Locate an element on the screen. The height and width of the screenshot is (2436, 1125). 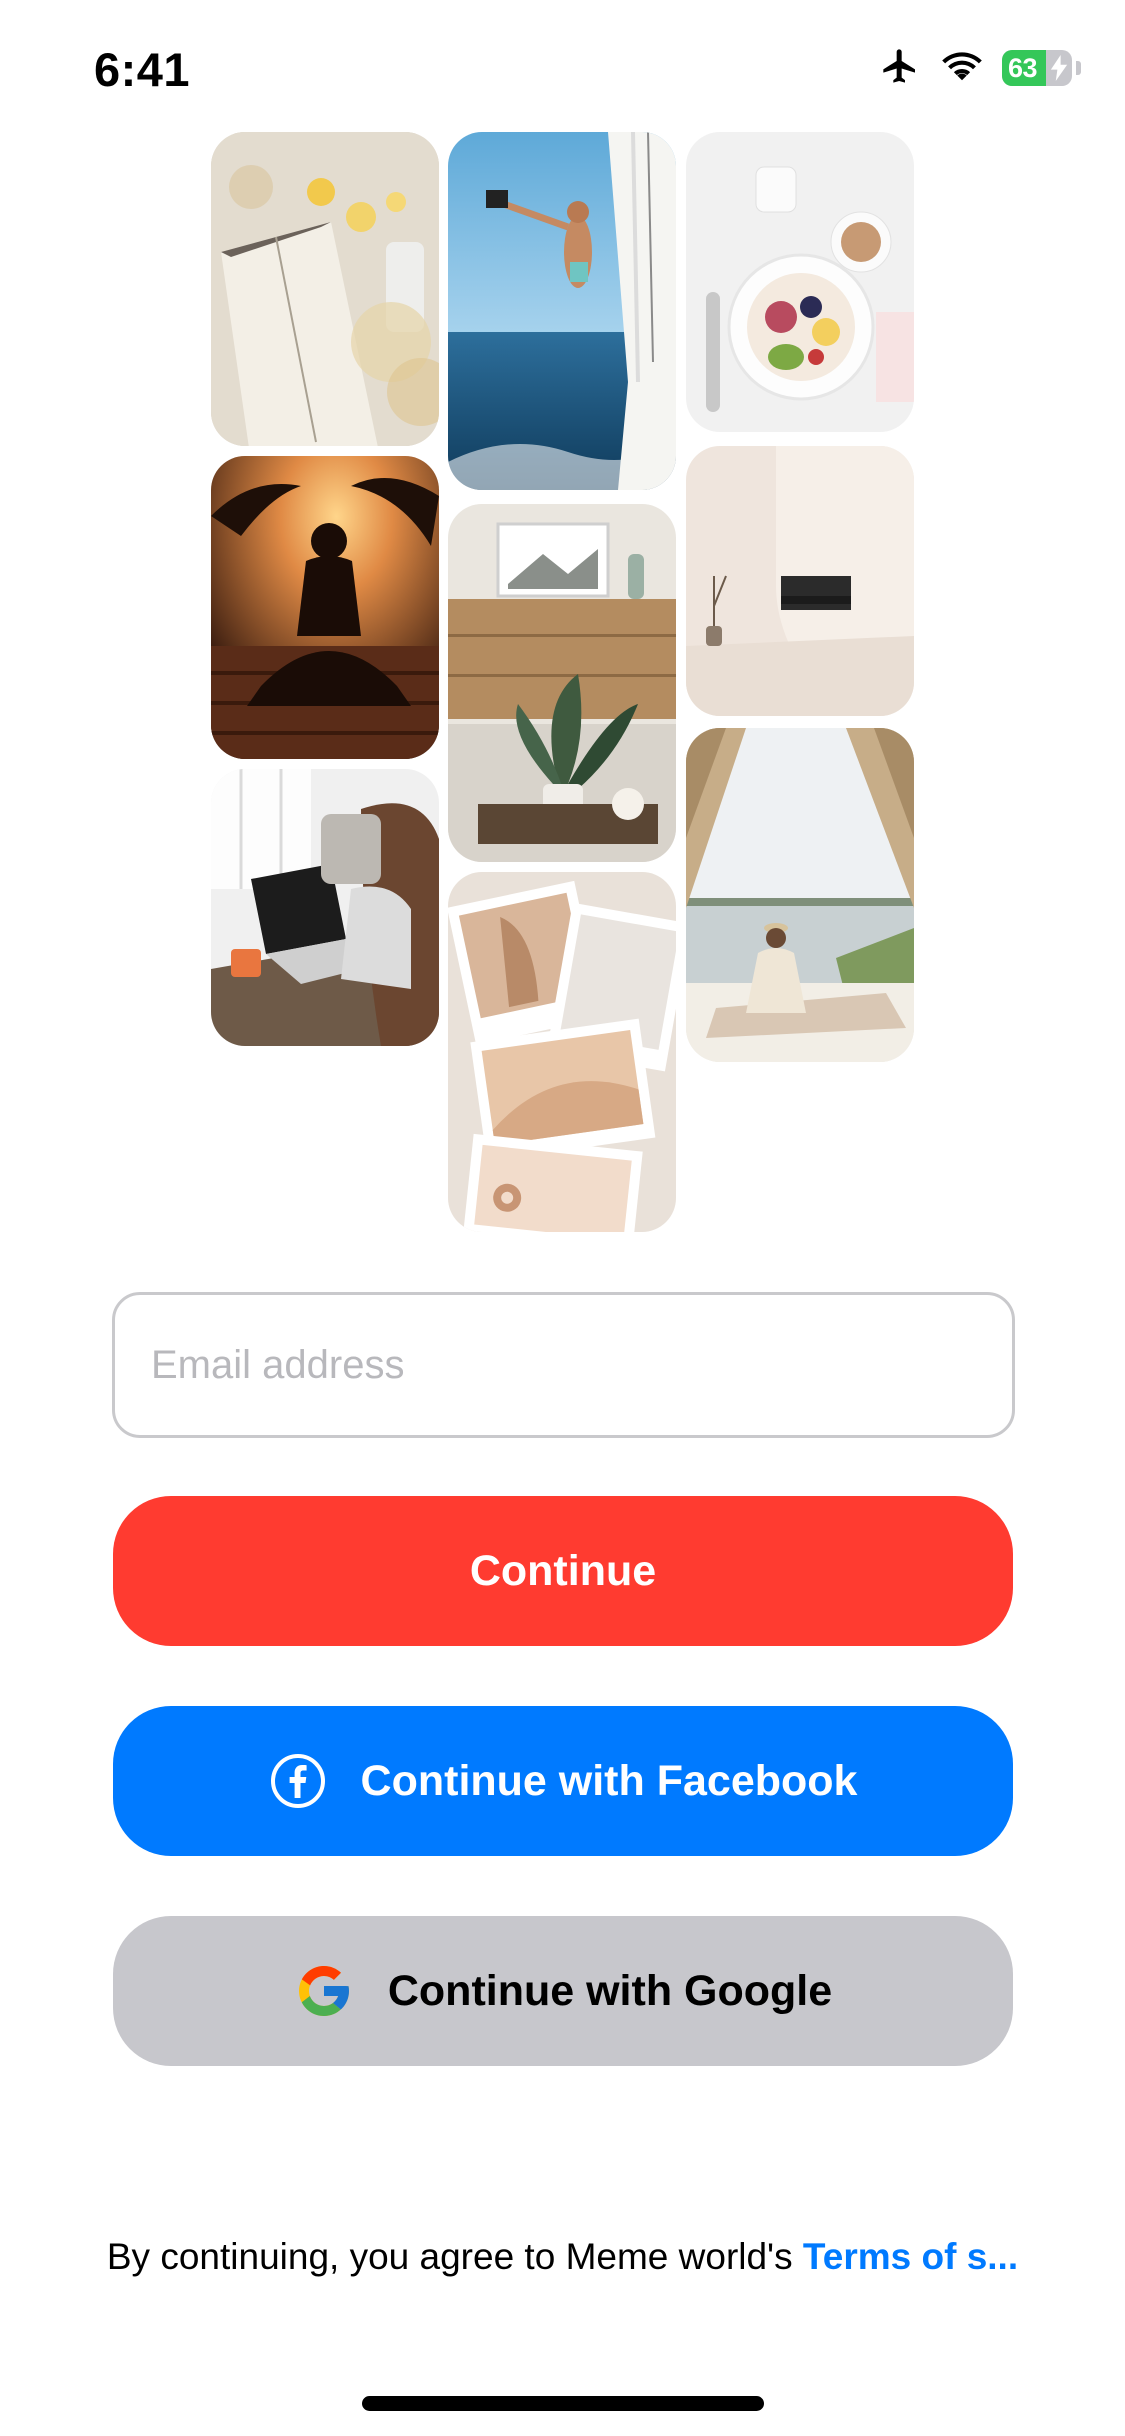
facebook-icon is located at coordinates (298, 1781).